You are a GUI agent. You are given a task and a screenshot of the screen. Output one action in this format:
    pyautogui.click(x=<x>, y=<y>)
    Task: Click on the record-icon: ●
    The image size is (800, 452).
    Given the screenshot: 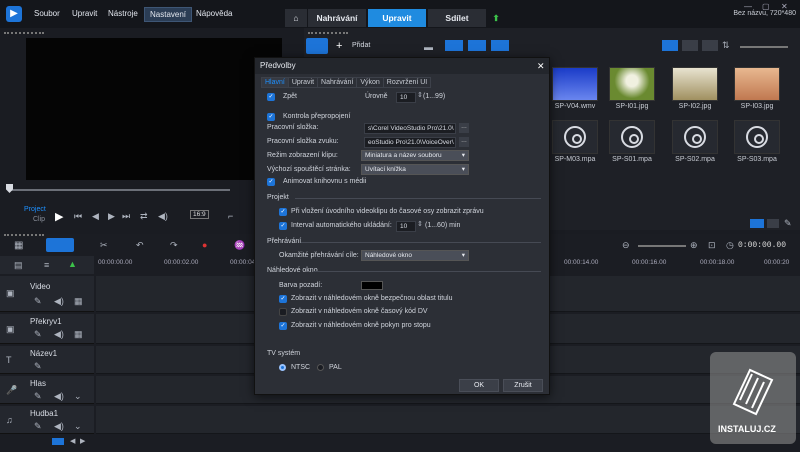 What is the action you would take?
    pyautogui.click(x=204, y=245)
    